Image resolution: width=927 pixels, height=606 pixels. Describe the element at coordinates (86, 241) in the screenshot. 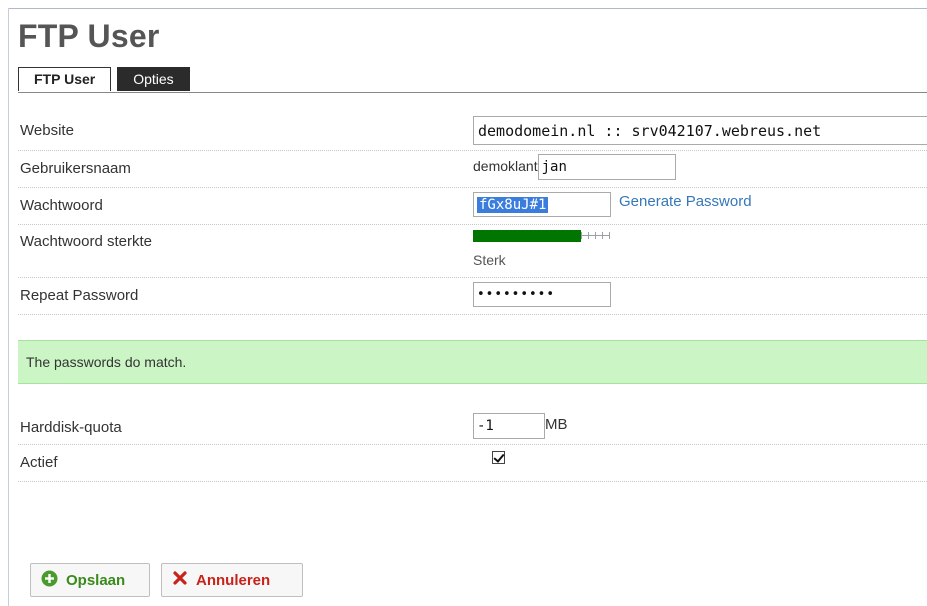

I see `strength-label: Wachtwoord sterkte` at that location.